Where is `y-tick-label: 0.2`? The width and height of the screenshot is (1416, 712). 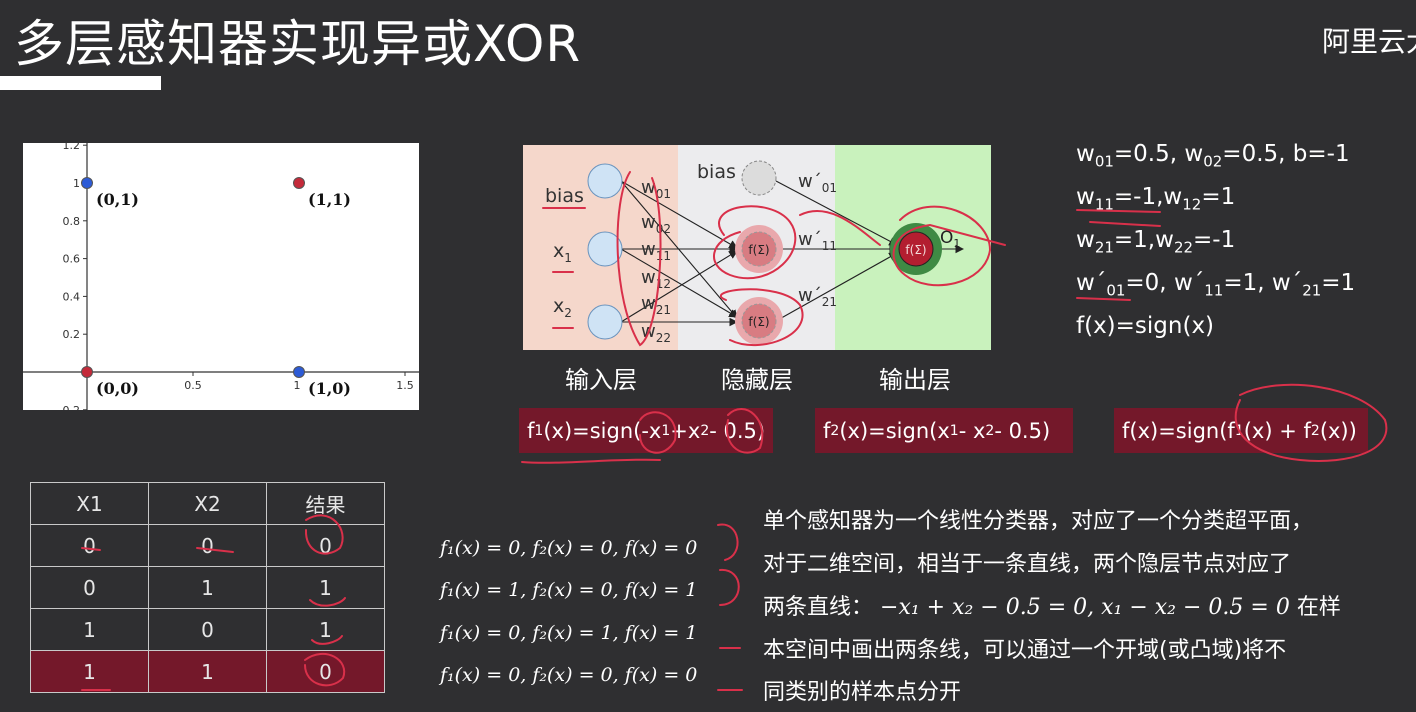 y-tick-label: 0.2 is located at coordinates (72, 334).